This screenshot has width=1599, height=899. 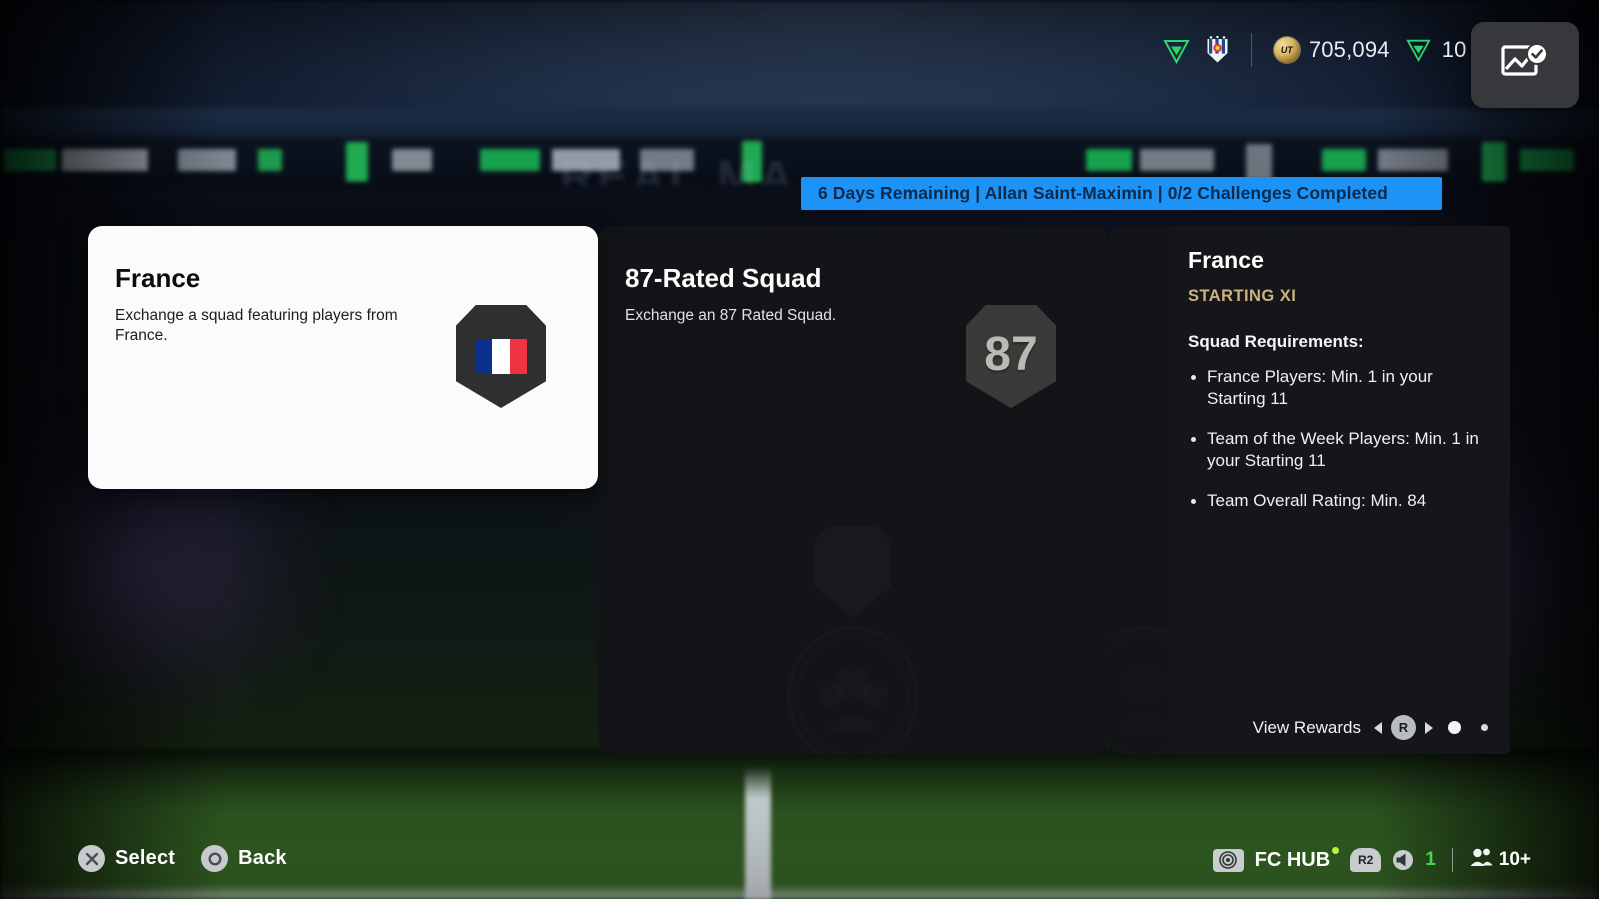 What do you see at coordinates (1454, 727) in the screenshot?
I see `page-dot-active` at bounding box center [1454, 727].